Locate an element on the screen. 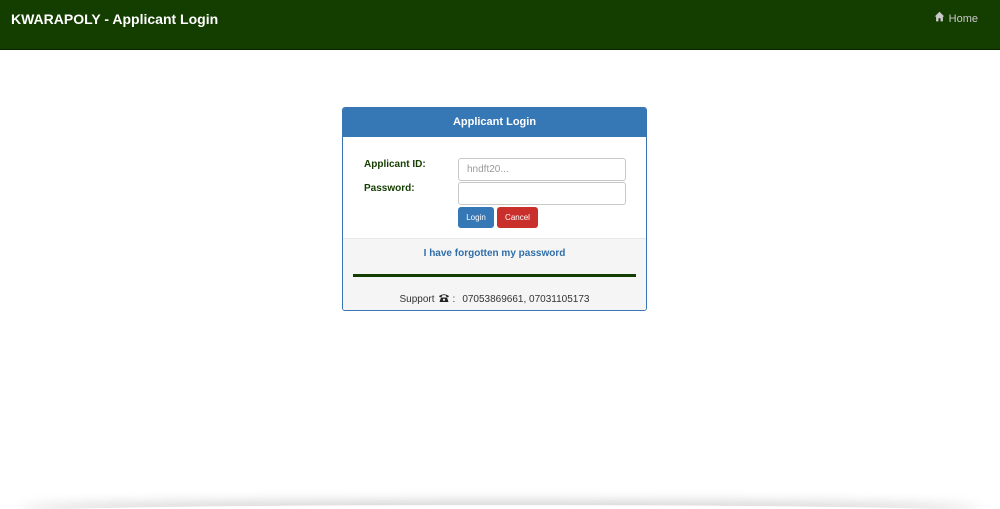 The image size is (1000, 509). login-form: Applicant ID: Password: Login Cancel is located at coordinates (494, 187).